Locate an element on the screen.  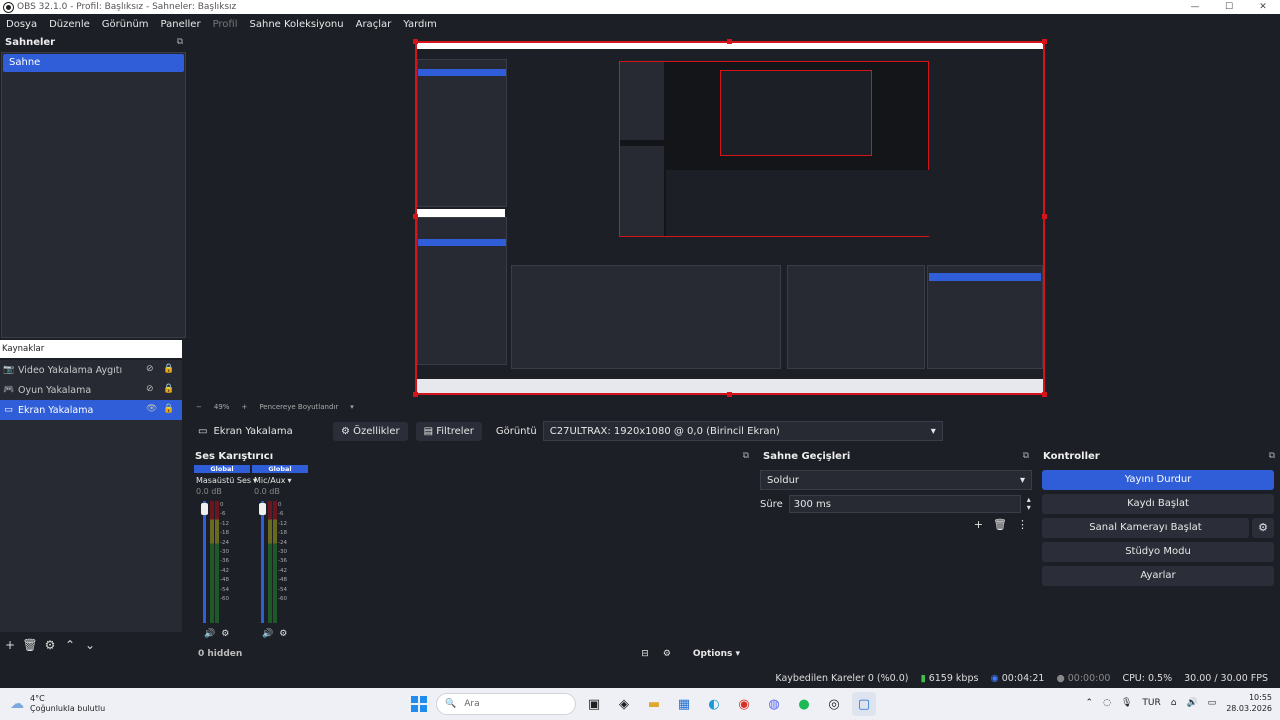
store-icon: ▦ is located at coordinates (684, 704).